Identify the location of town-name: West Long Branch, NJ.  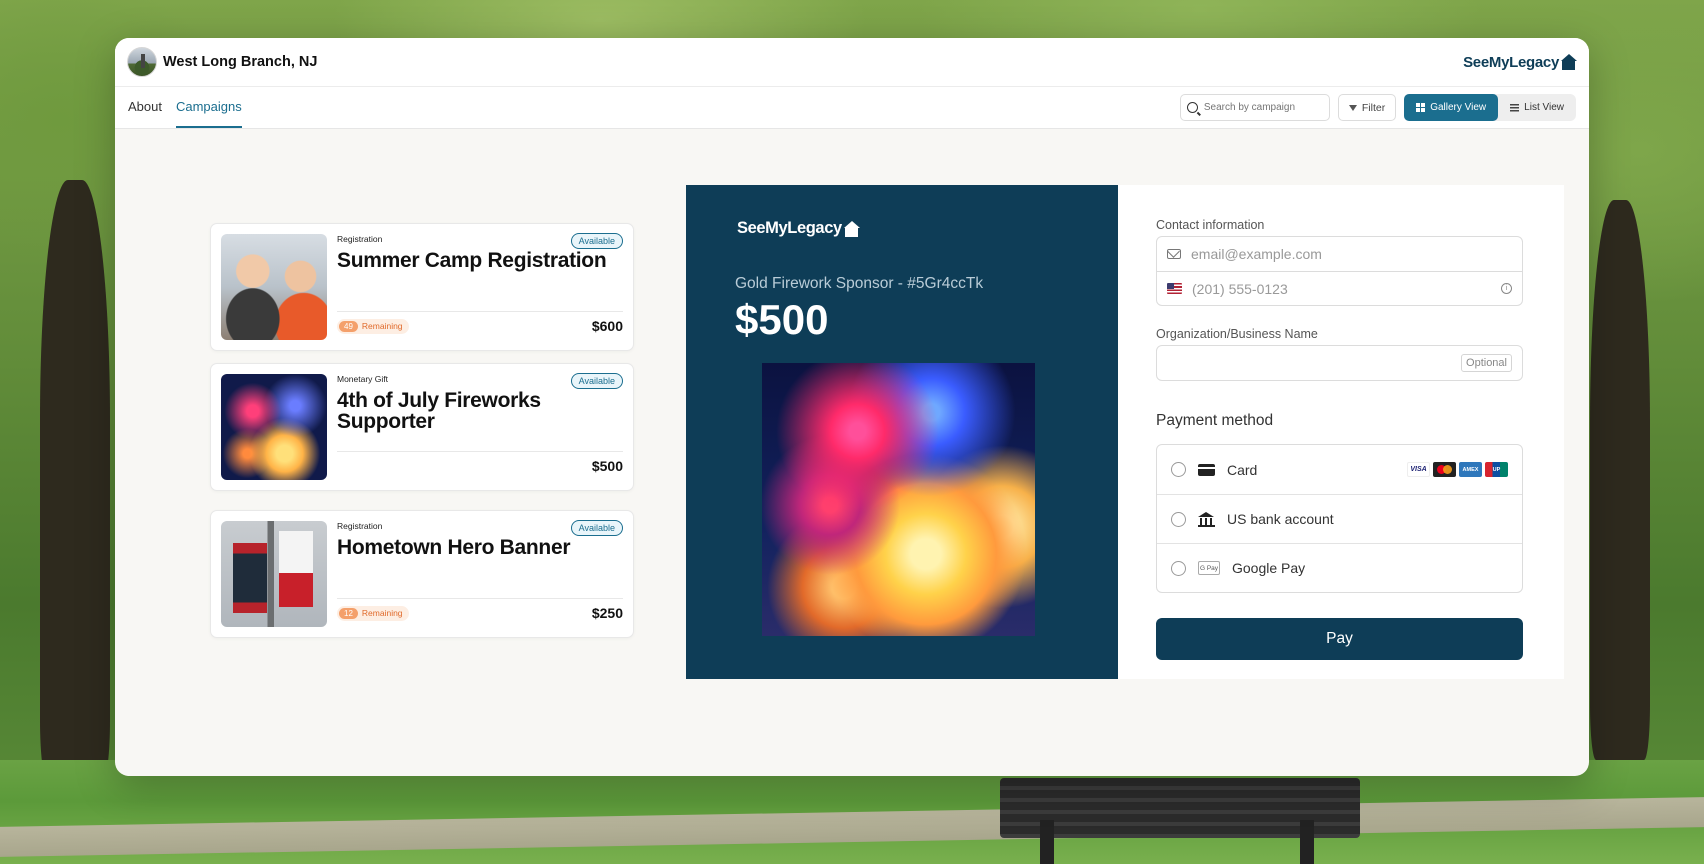
(240, 62).